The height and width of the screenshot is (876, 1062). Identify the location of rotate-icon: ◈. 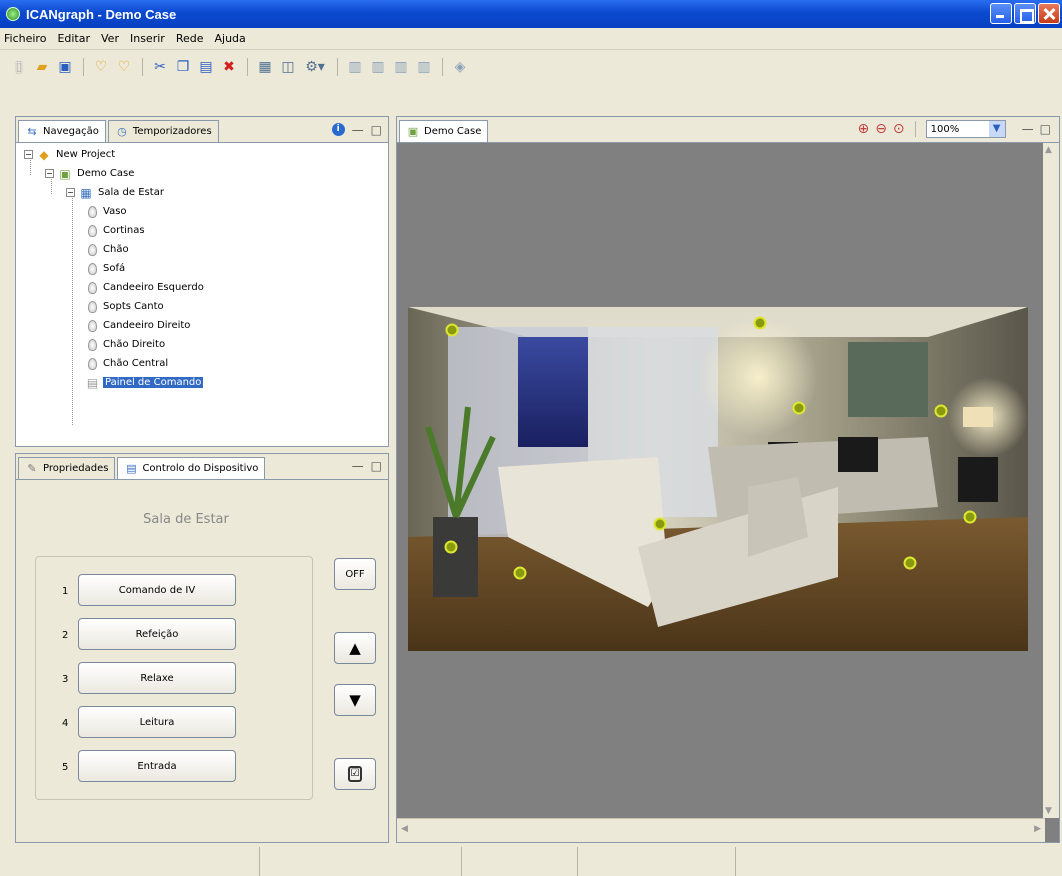
(460, 67).